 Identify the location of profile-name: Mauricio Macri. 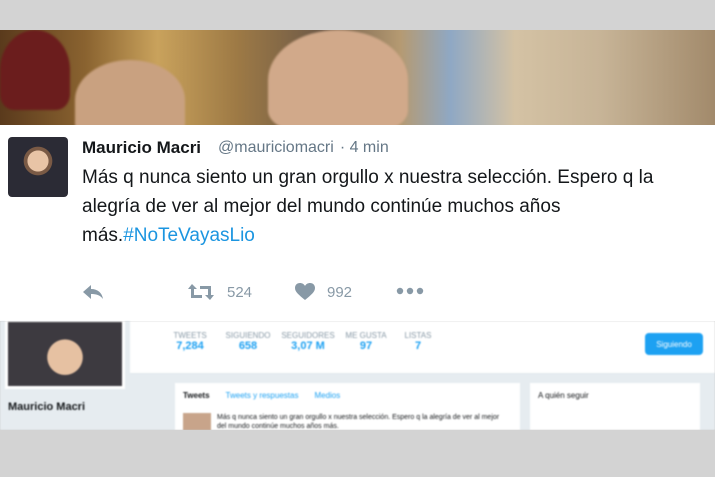
(47, 407).